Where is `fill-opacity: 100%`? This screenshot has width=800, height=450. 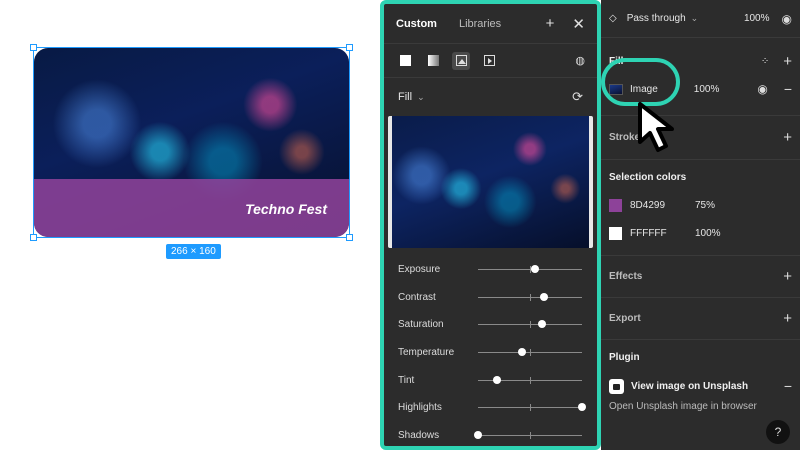
fill-opacity: 100% is located at coordinates (707, 89).